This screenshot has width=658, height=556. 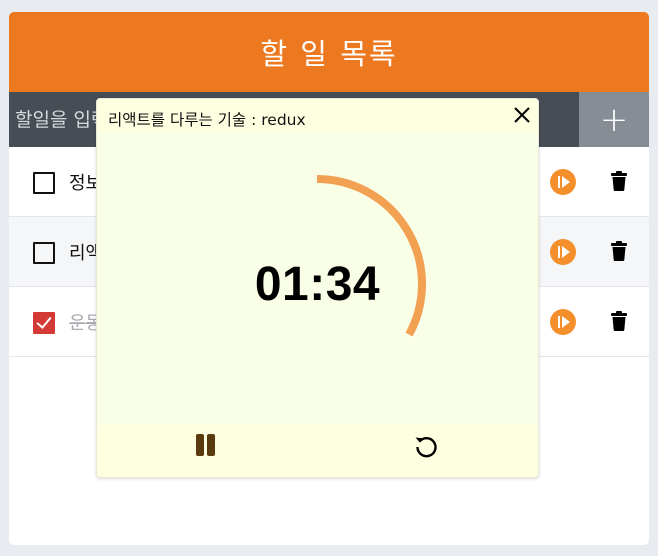 What do you see at coordinates (329, 52) in the screenshot?
I see `app-title: 할 일 목록` at bounding box center [329, 52].